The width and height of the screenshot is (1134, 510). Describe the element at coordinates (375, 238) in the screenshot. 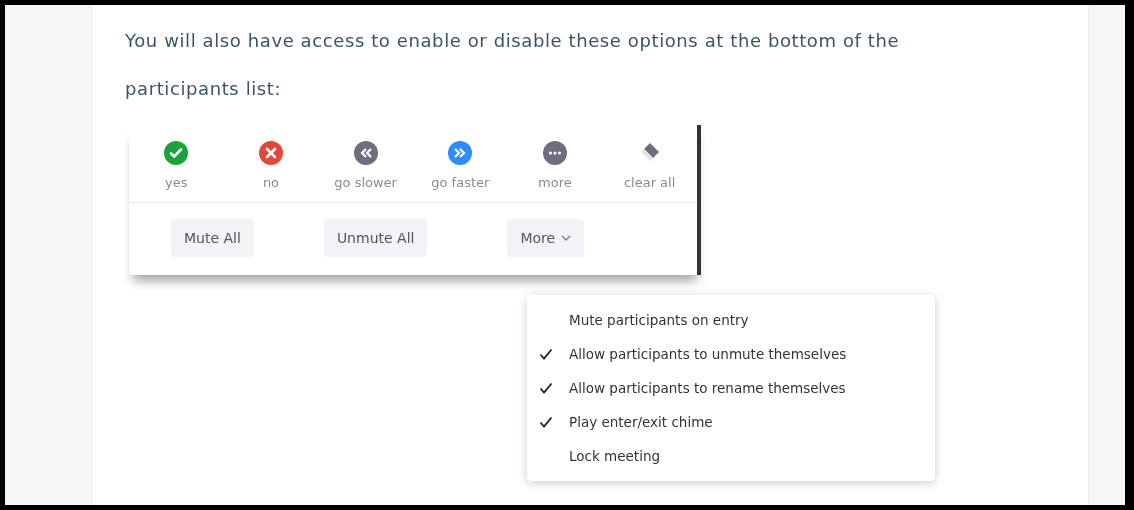

I see `panel-button: Unmute All` at that location.